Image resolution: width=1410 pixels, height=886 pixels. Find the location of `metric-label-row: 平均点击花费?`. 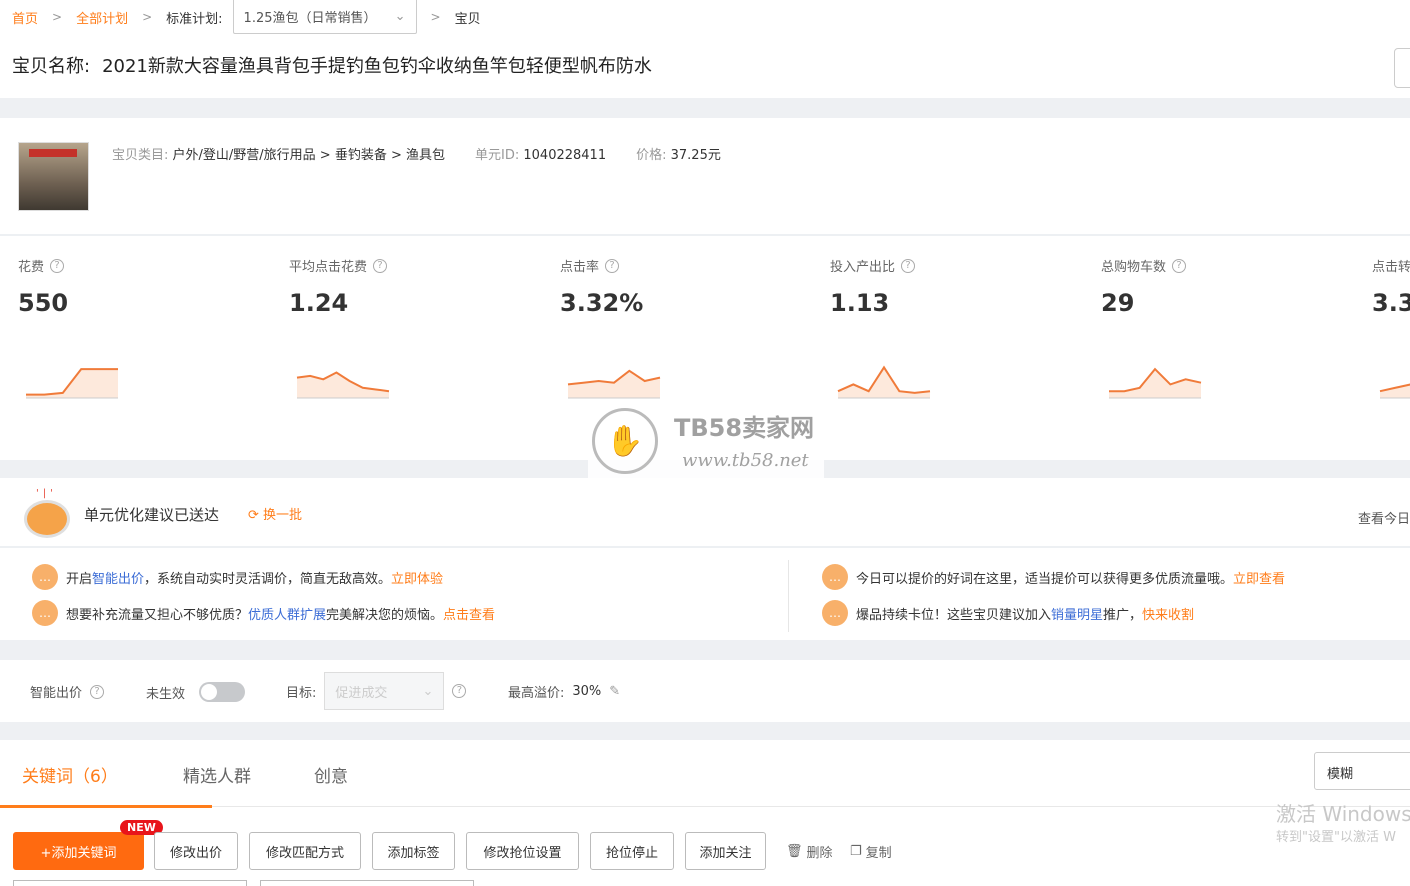

metric-label-row: 平均点击花费? is located at coordinates (419, 265).